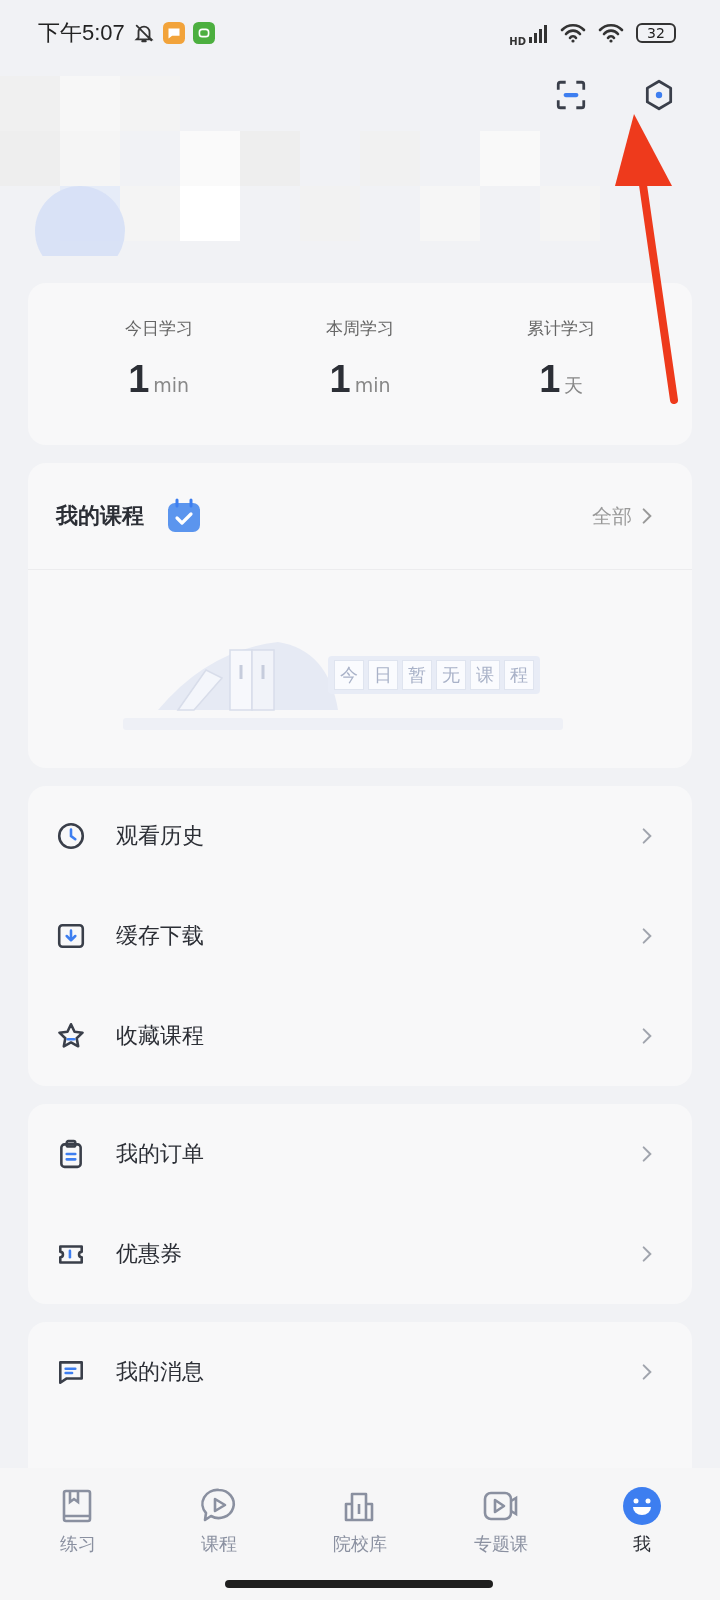 The height and width of the screenshot is (1600, 720). What do you see at coordinates (360, 1036) in the screenshot?
I see `menu-item: 收藏课程` at bounding box center [360, 1036].